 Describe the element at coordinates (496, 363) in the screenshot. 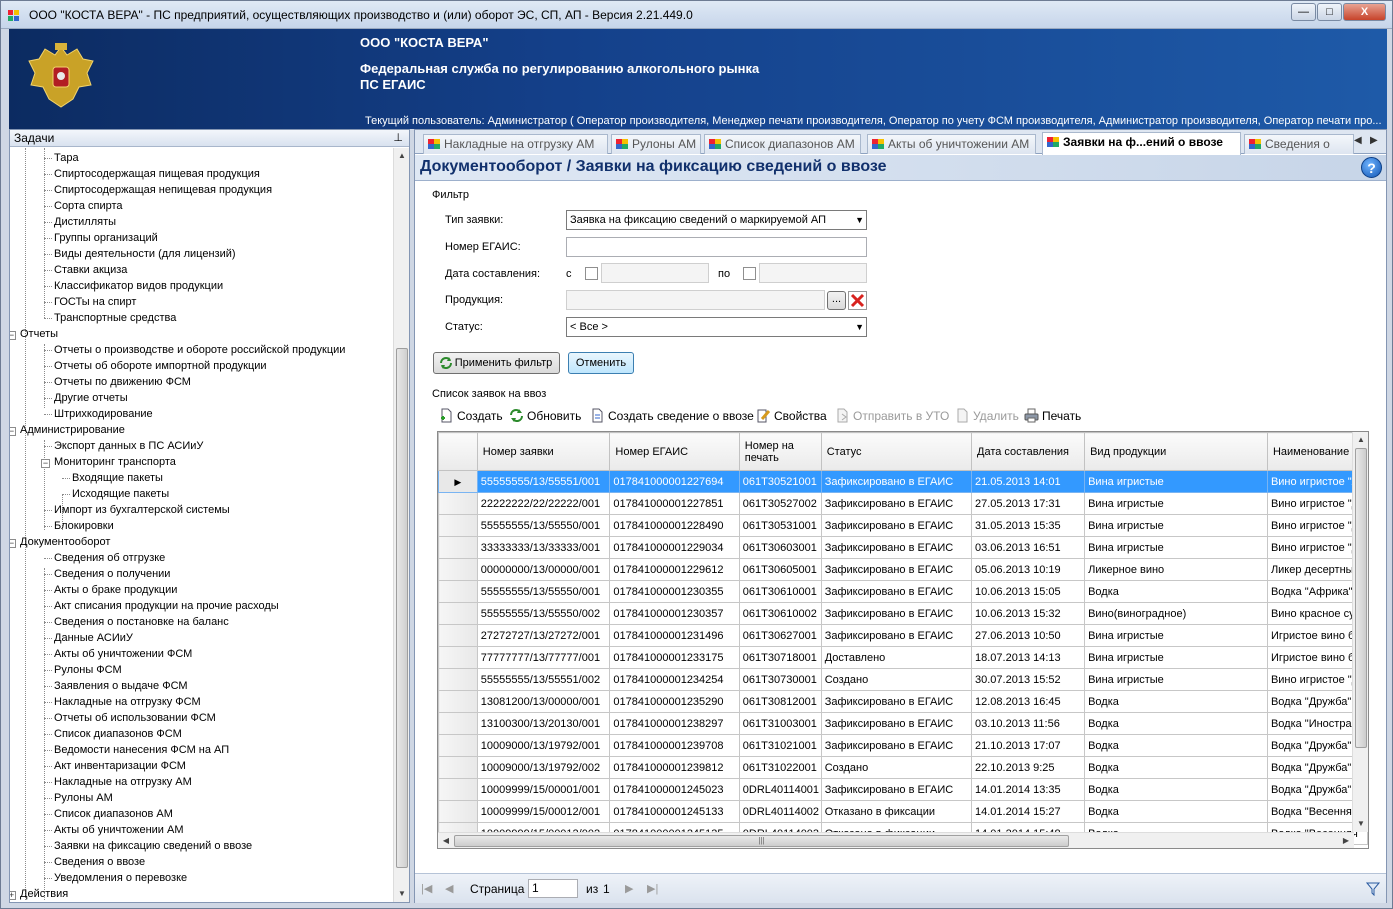

I see `apply-filter-button: Применить фильтр` at that location.